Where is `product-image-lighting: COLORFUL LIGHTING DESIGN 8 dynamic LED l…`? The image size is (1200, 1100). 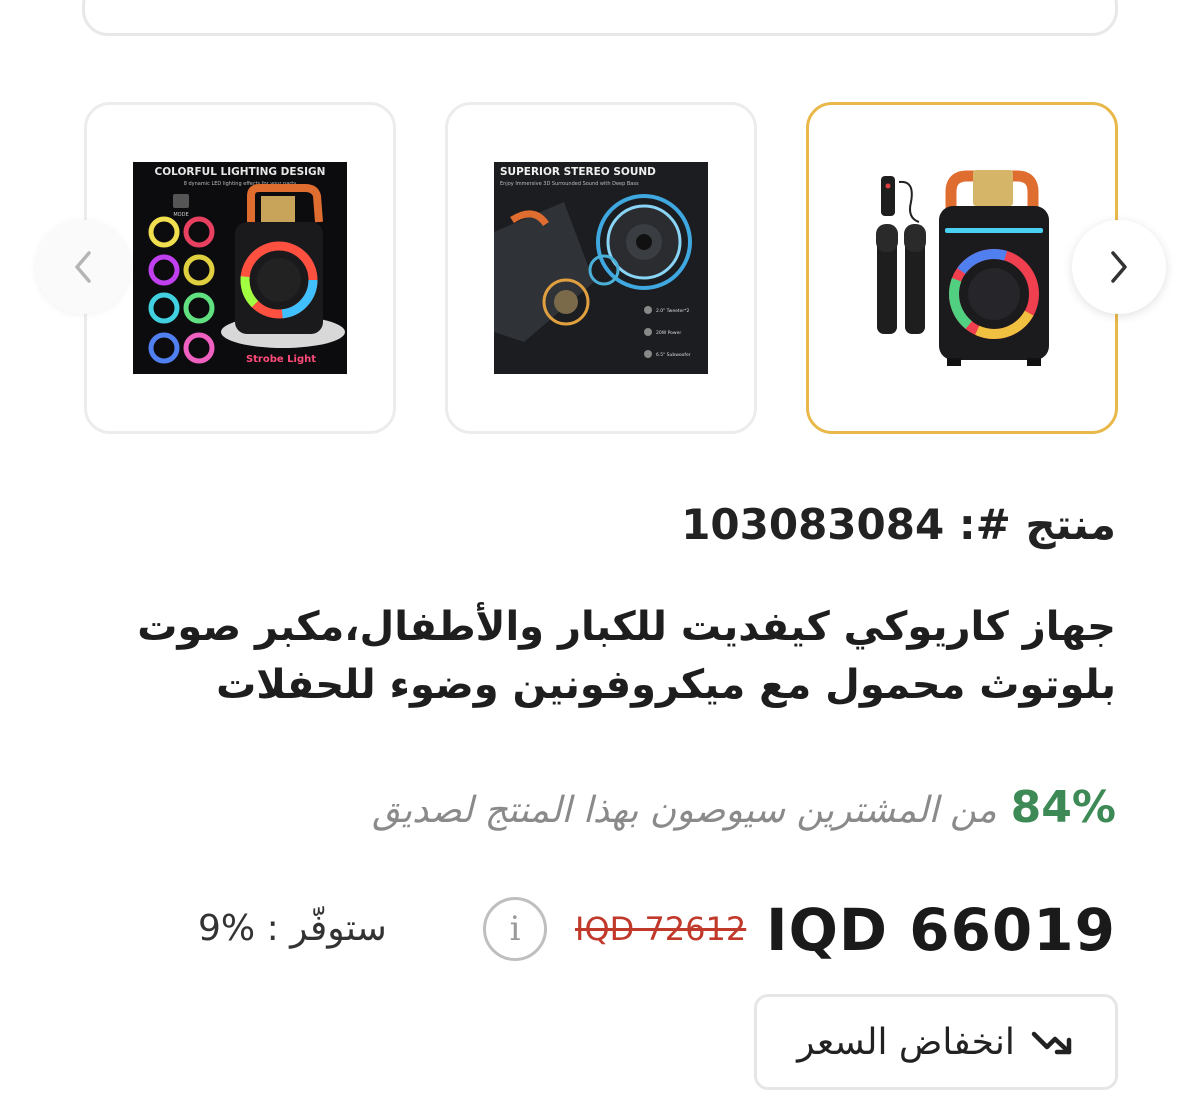 product-image-lighting: COLORFUL LIGHTING DESIGN 8 dynamic LED l… is located at coordinates (240, 268).